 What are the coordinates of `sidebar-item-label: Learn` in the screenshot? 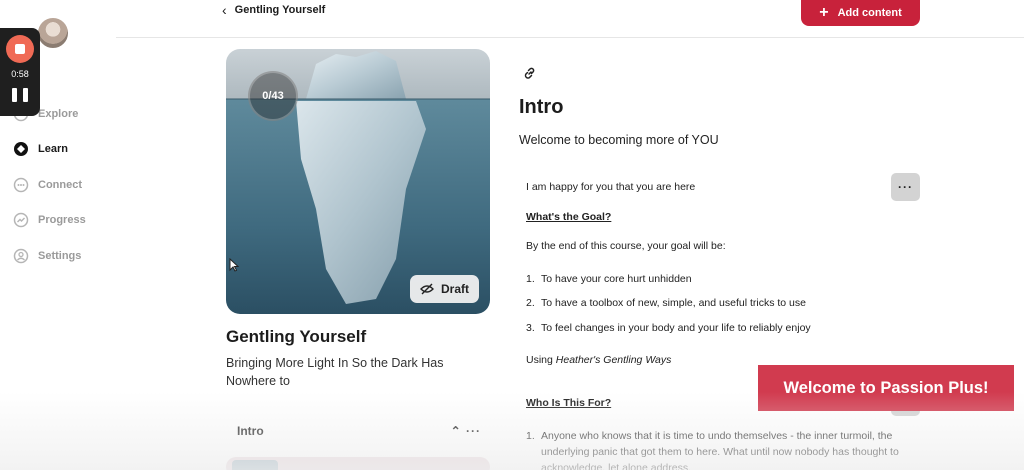 It's located at (53, 149).